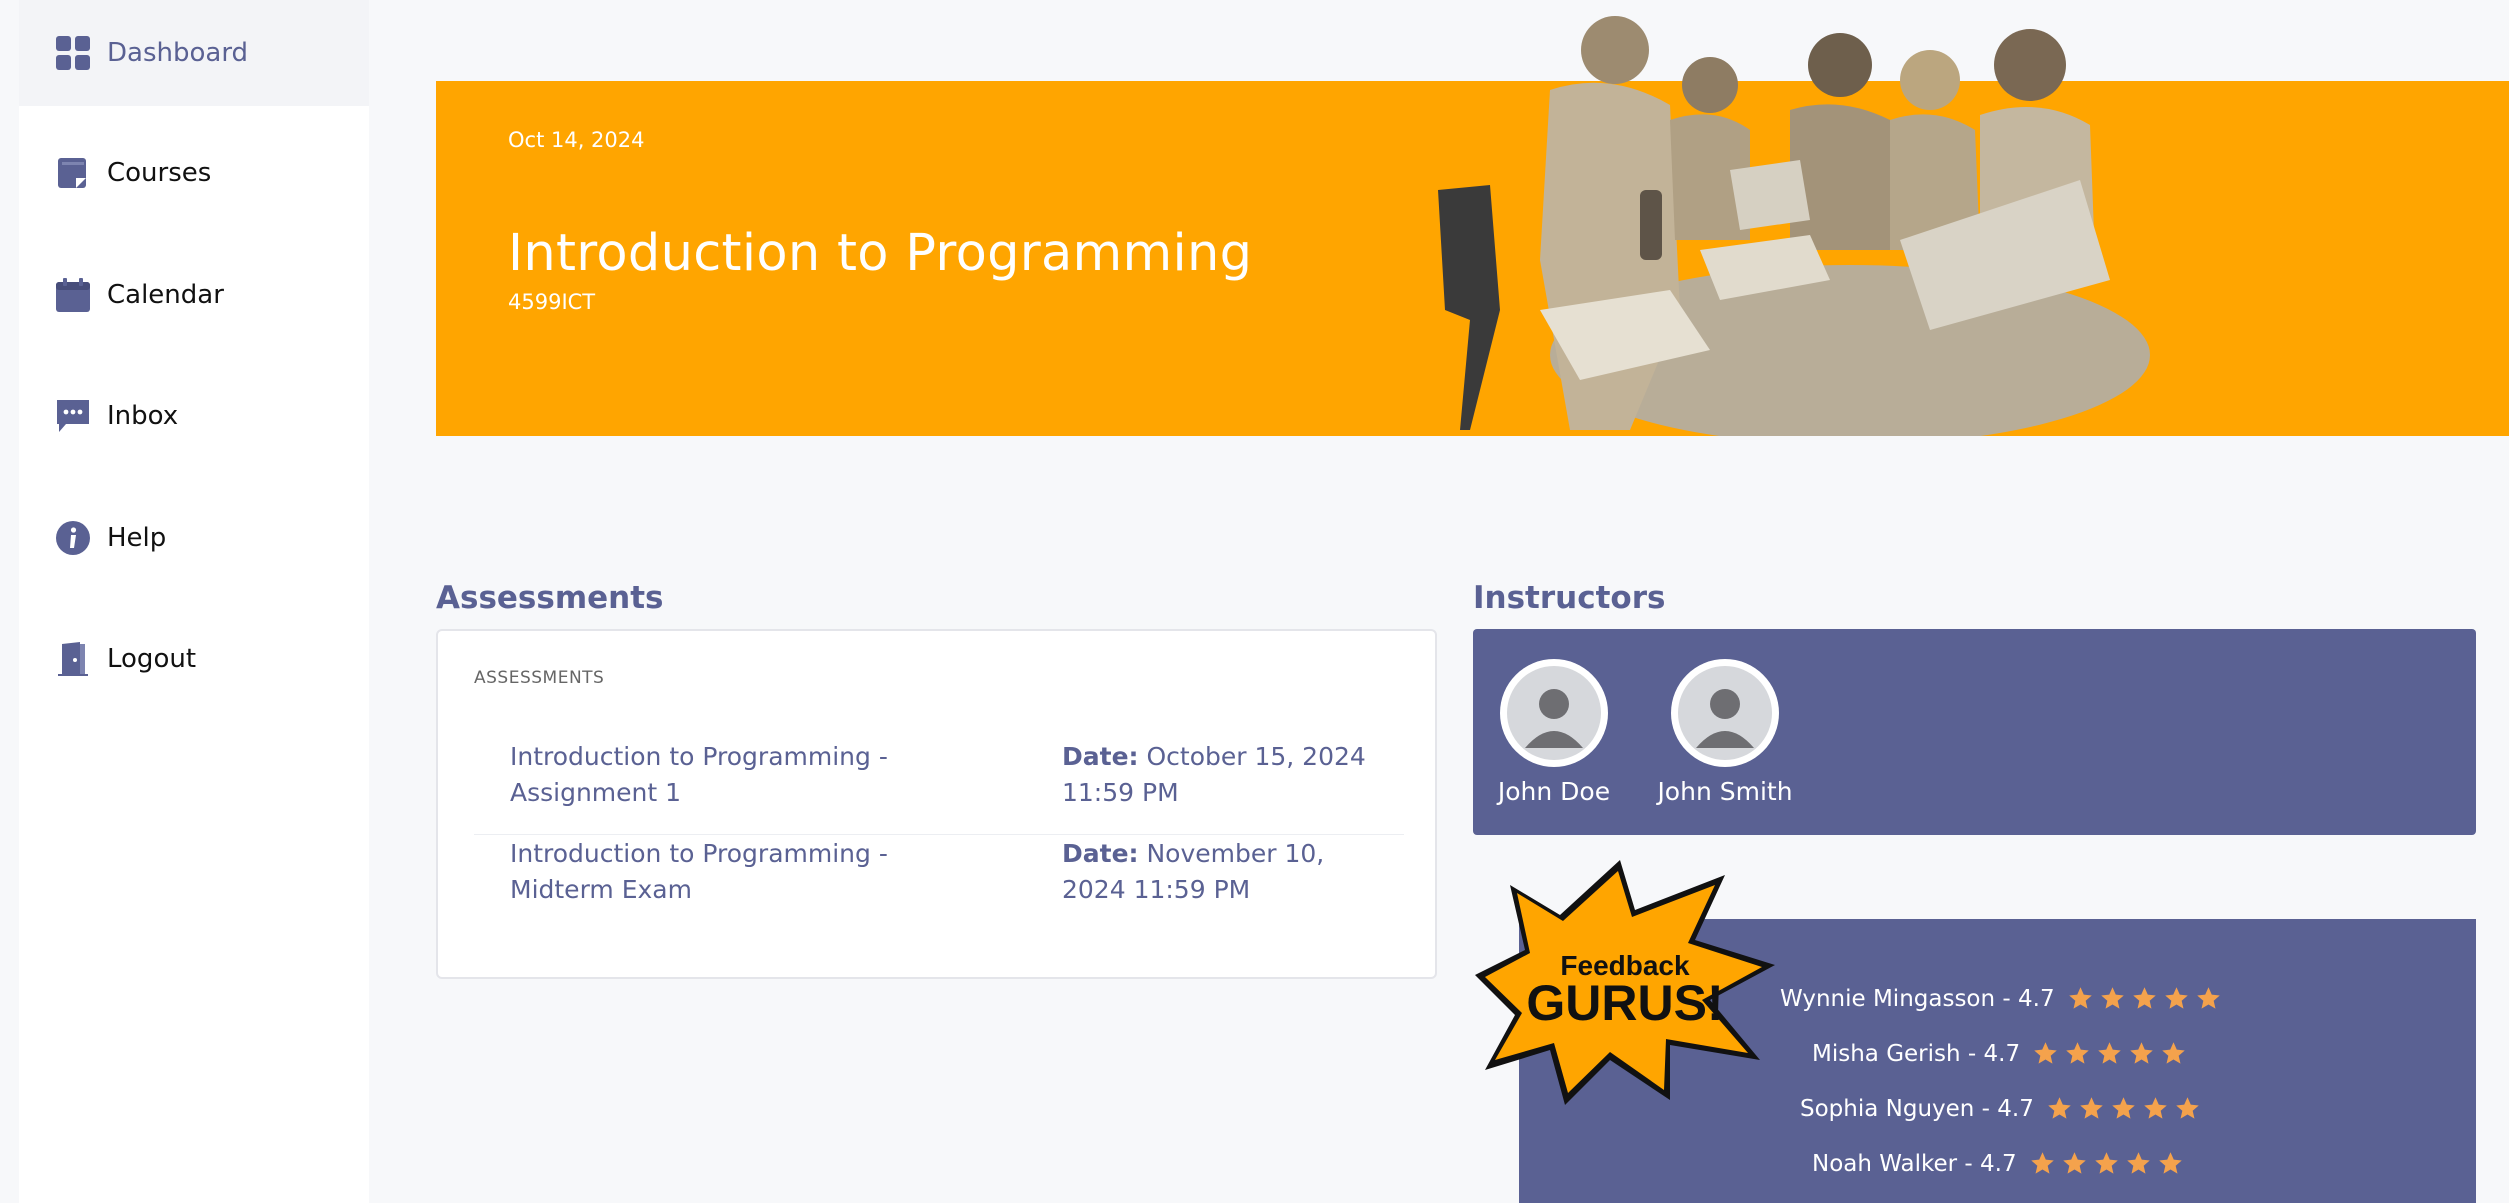  What do you see at coordinates (73, 53) in the screenshot?
I see `grid-icon` at bounding box center [73, 53].